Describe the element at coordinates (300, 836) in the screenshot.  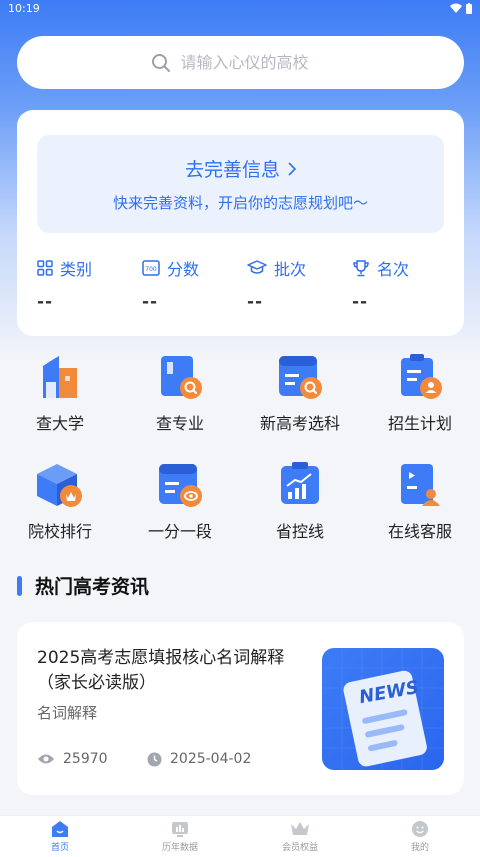
I see `tab-membership: 会员权益` at that location.